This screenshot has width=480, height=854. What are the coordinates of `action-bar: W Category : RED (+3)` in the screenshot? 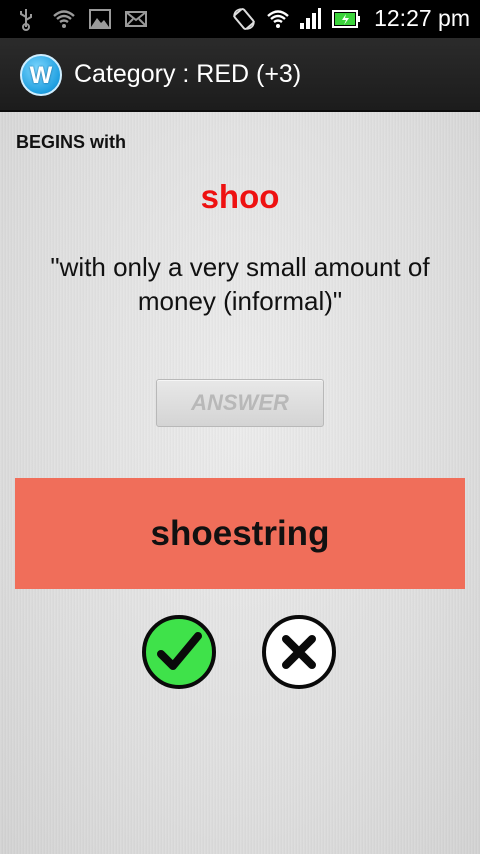 It's located at (240, 75).